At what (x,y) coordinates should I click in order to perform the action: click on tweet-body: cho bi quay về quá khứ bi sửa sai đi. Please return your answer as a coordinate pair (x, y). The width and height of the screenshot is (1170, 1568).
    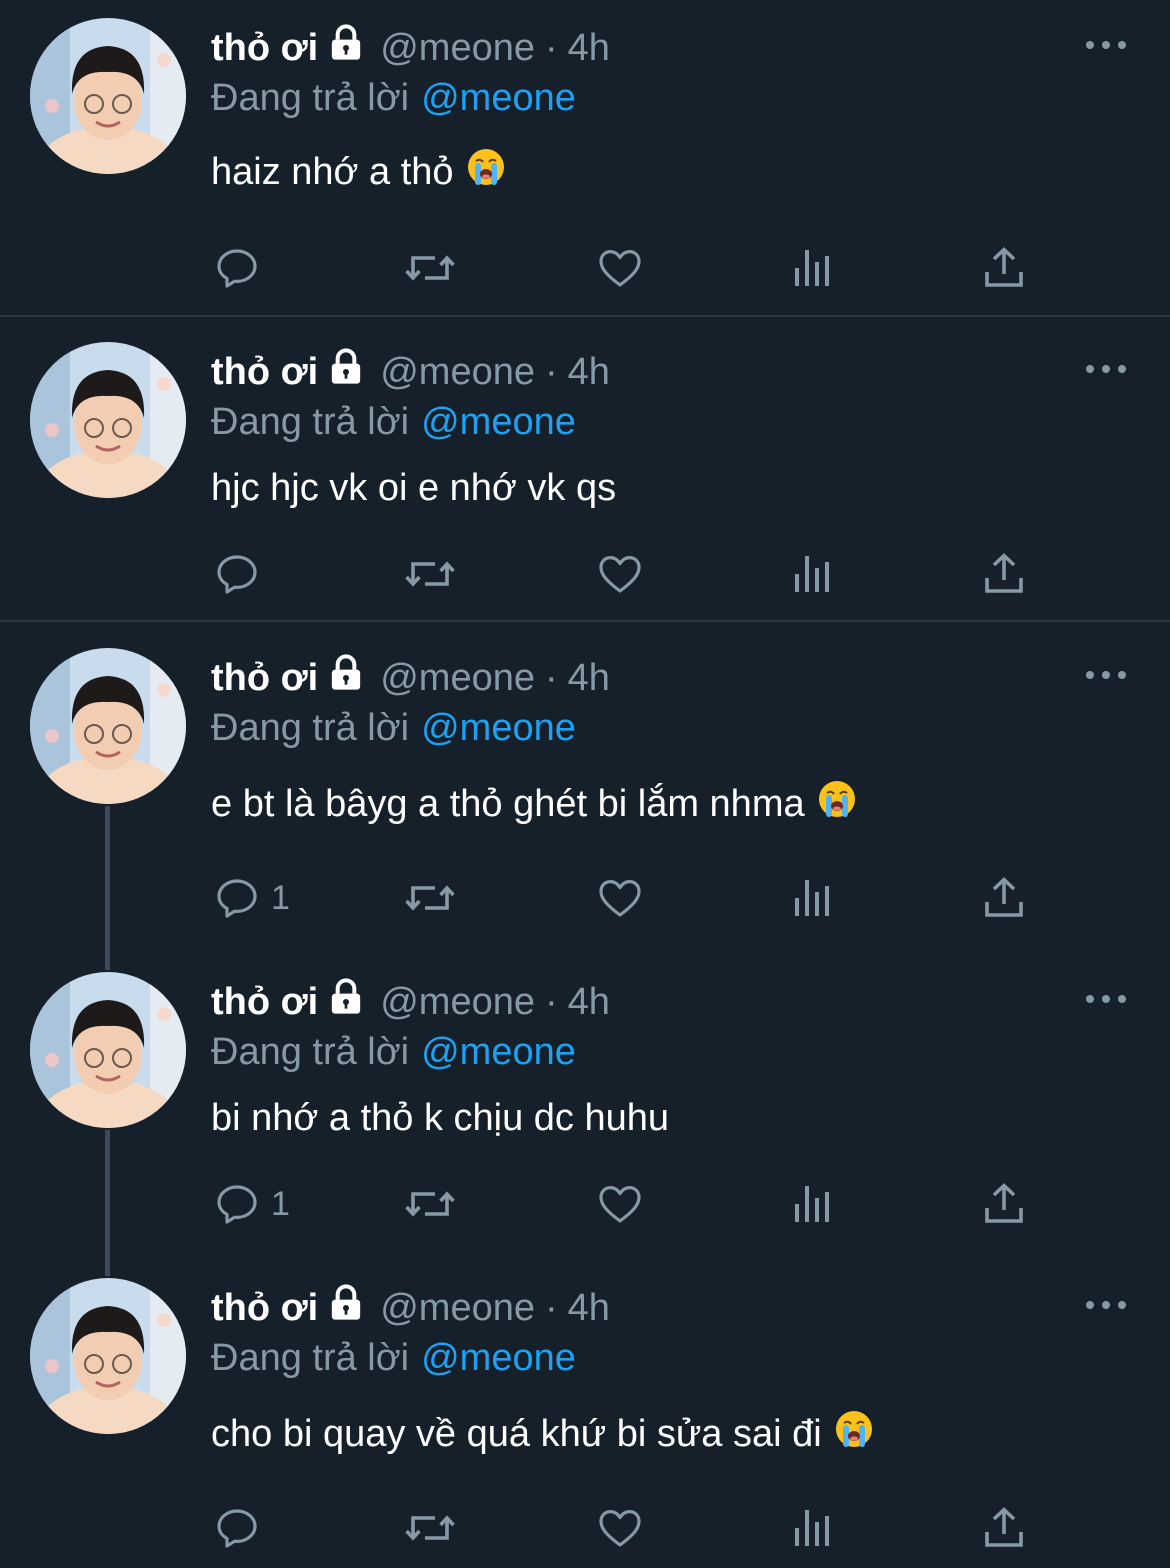
    Looking at the image, I should click on (516, 1433).